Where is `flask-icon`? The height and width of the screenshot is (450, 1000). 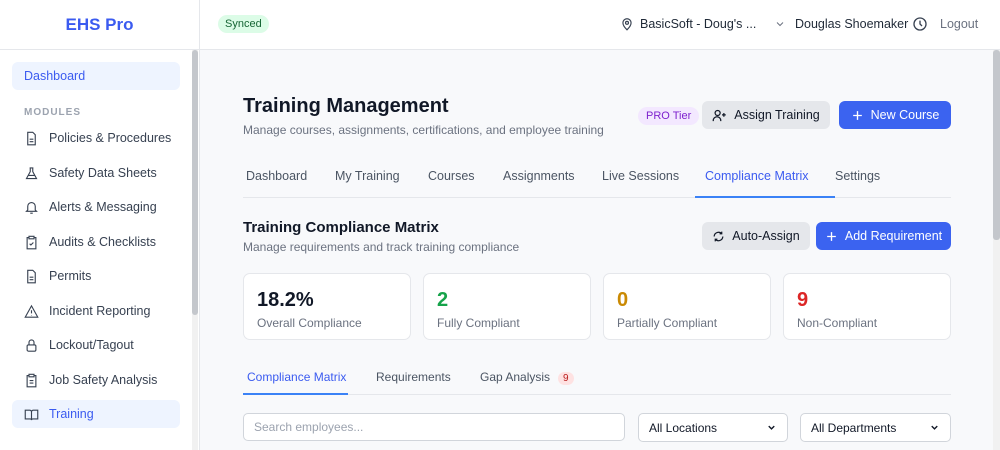
flask-icon is located at coordinates (31, 172).